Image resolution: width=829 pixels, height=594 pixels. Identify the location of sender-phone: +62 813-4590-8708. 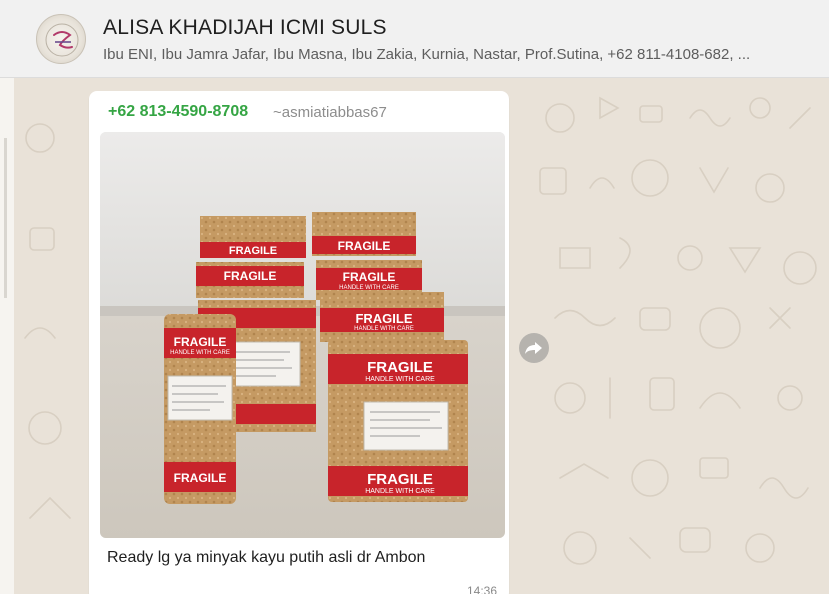
(178, 112).